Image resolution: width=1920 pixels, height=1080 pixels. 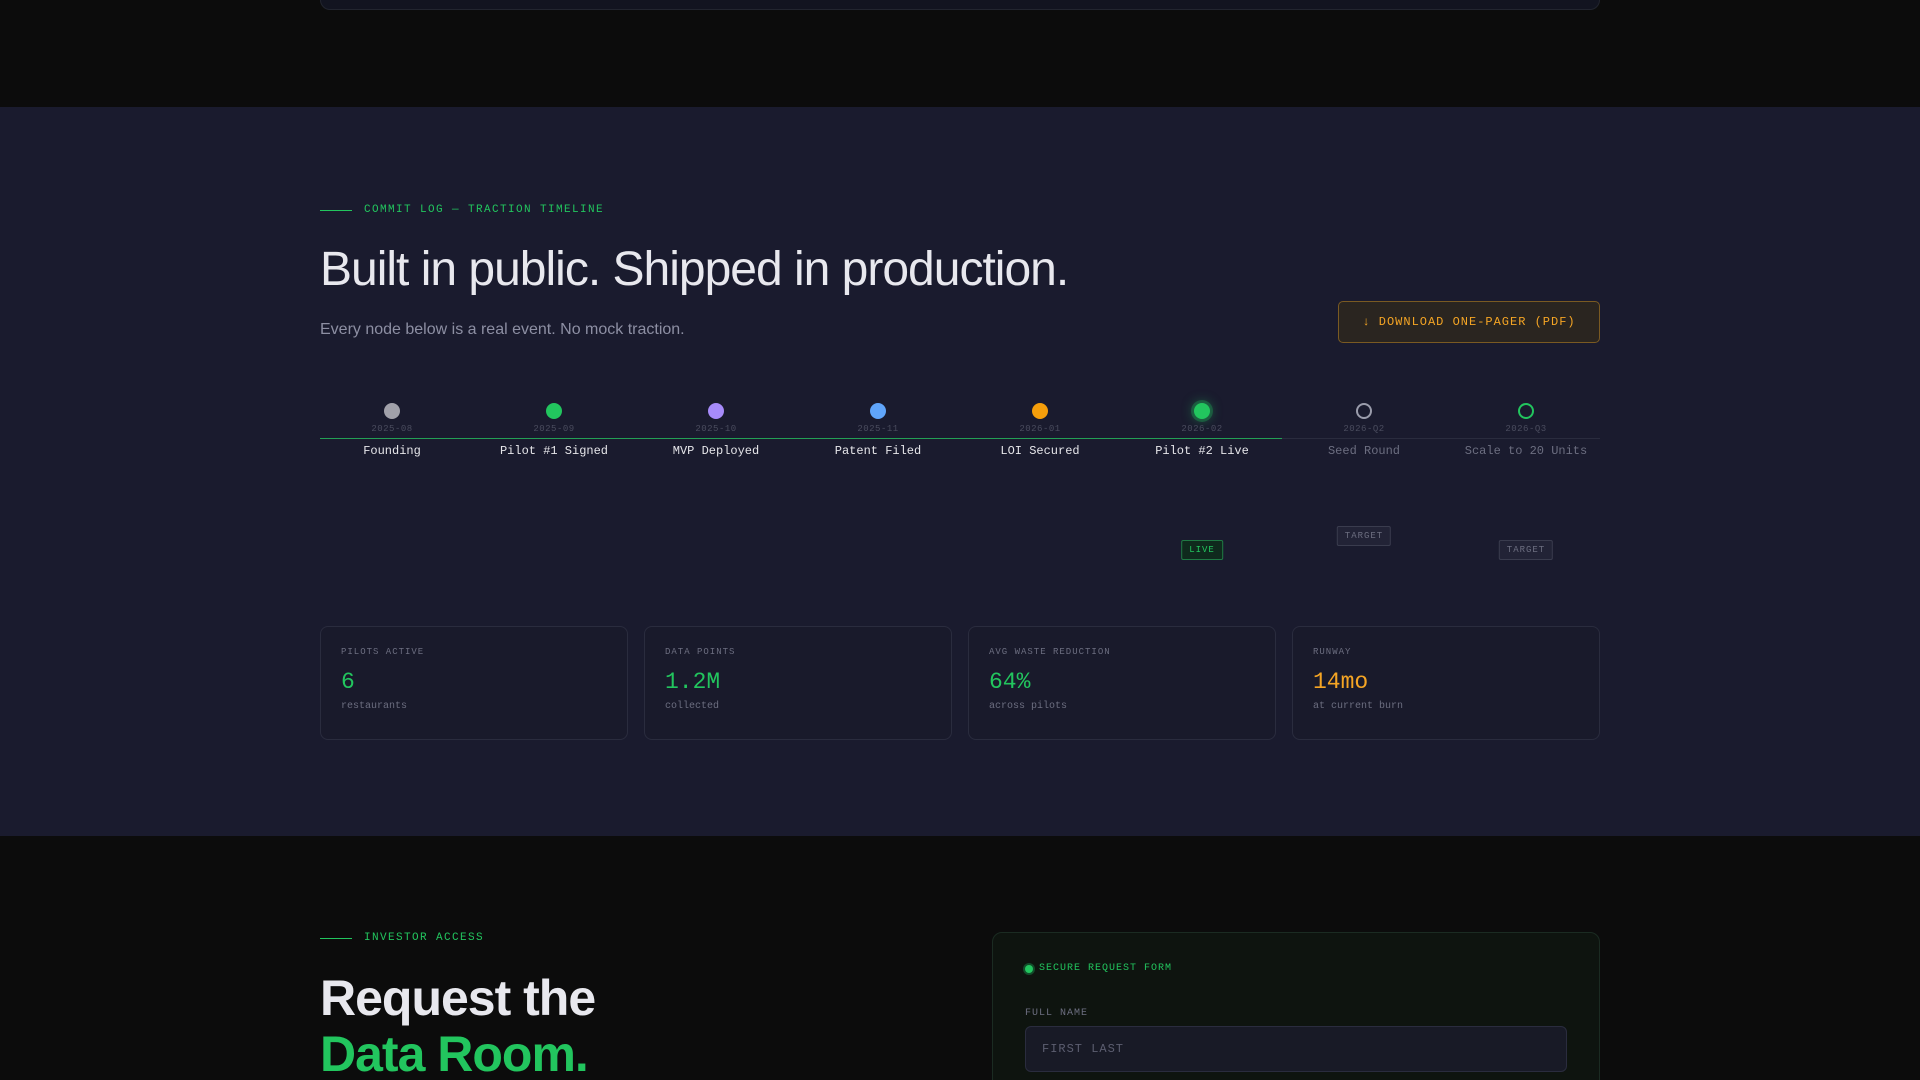 I want to click on stat-value: 1.2M, so click(x=693, y=682).